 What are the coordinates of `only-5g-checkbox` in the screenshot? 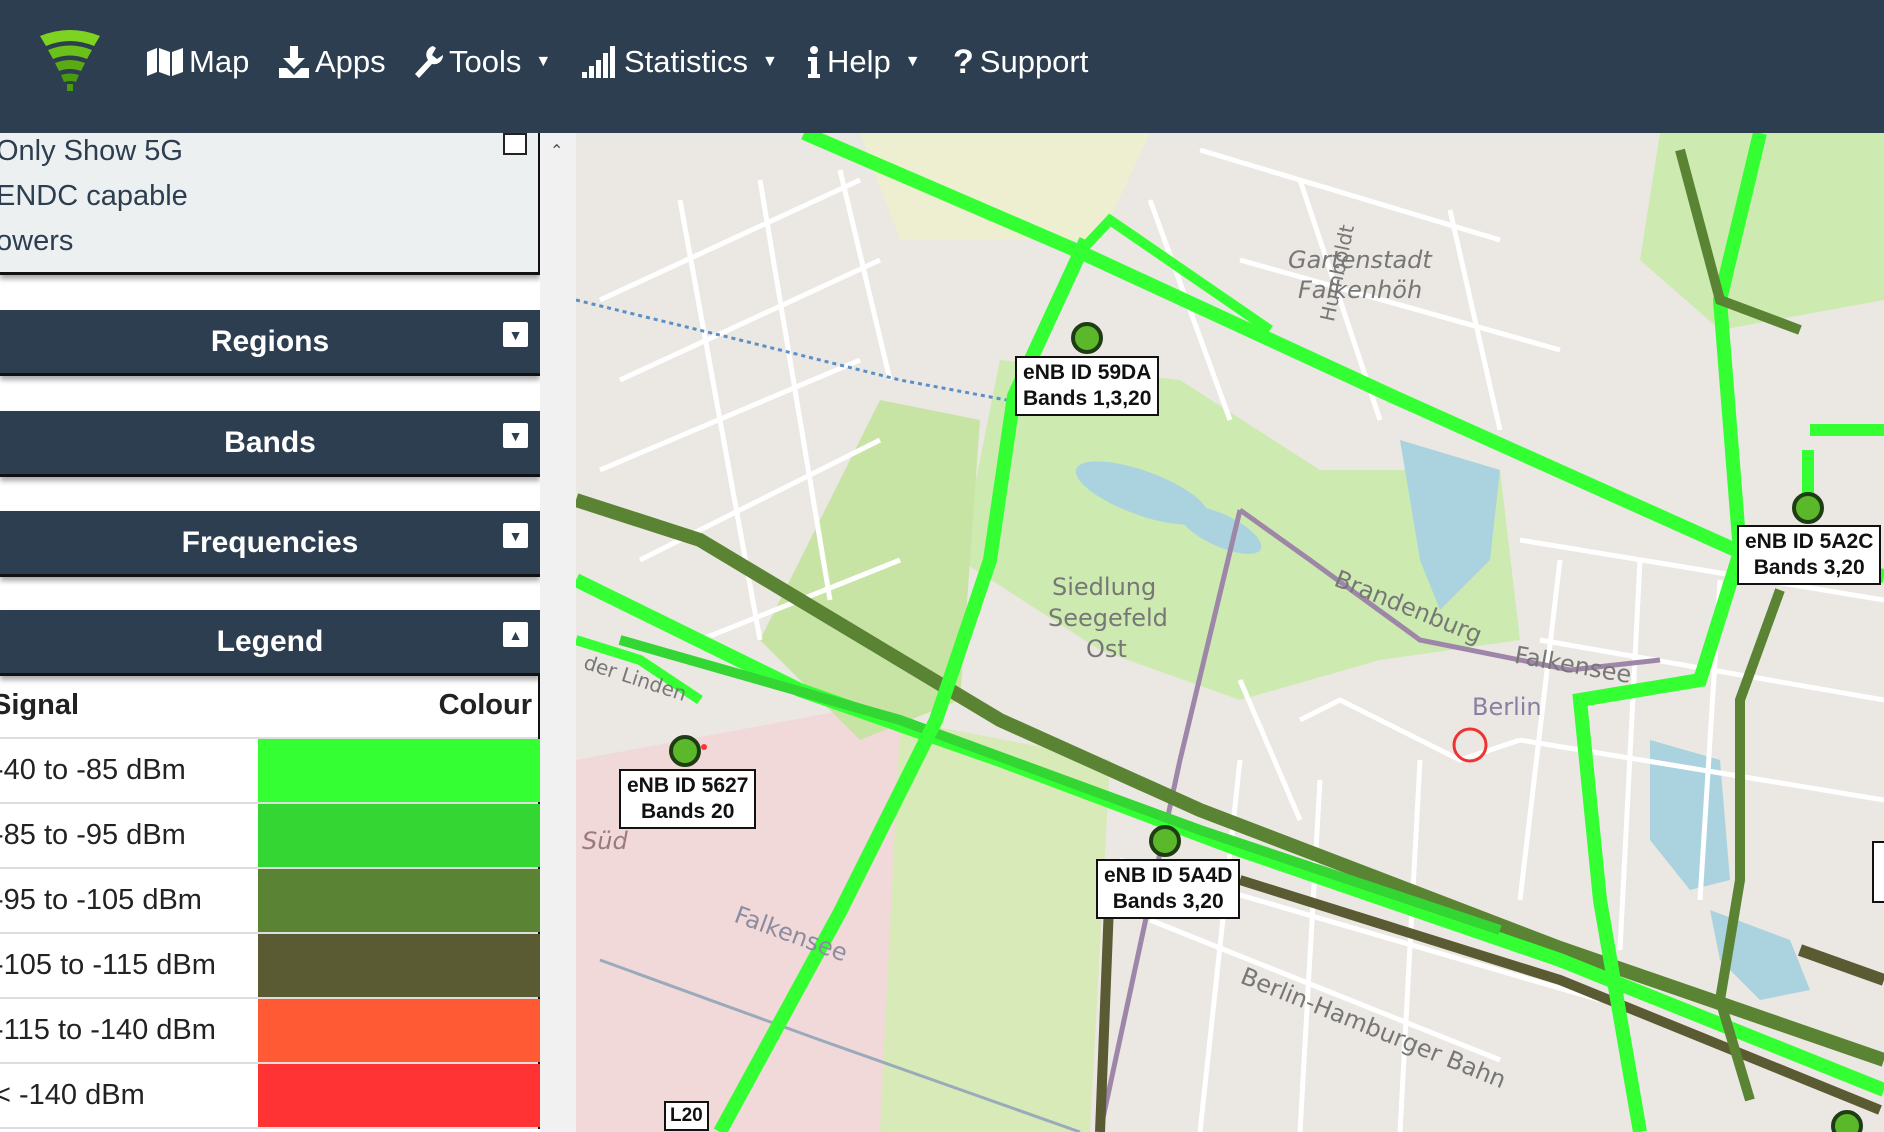 It's located at (515, 144).